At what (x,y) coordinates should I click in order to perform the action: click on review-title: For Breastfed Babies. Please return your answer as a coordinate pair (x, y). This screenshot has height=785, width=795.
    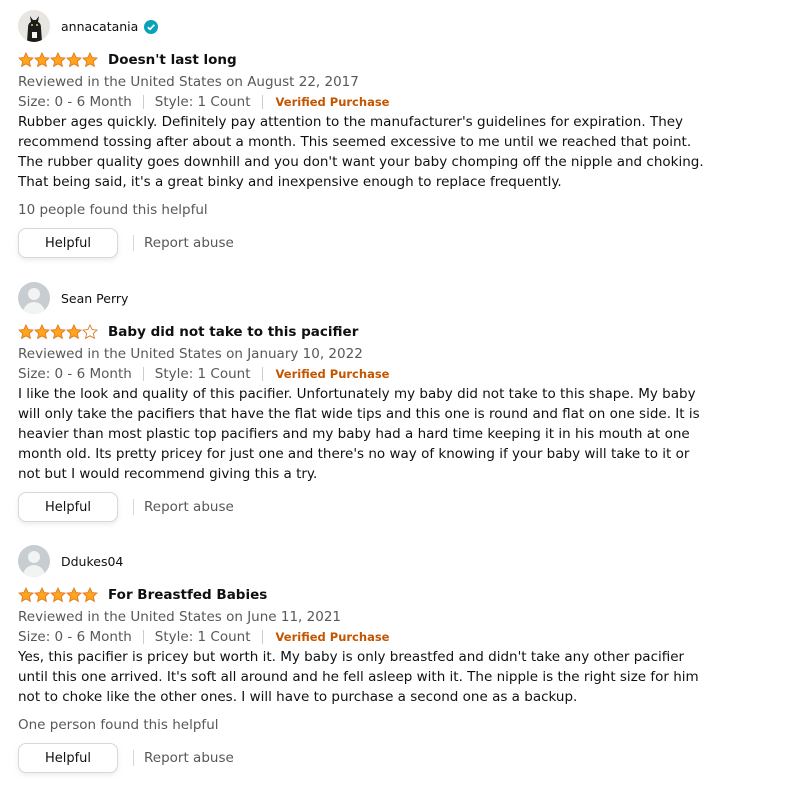
    Looking at the image, I should click on (187, 595).